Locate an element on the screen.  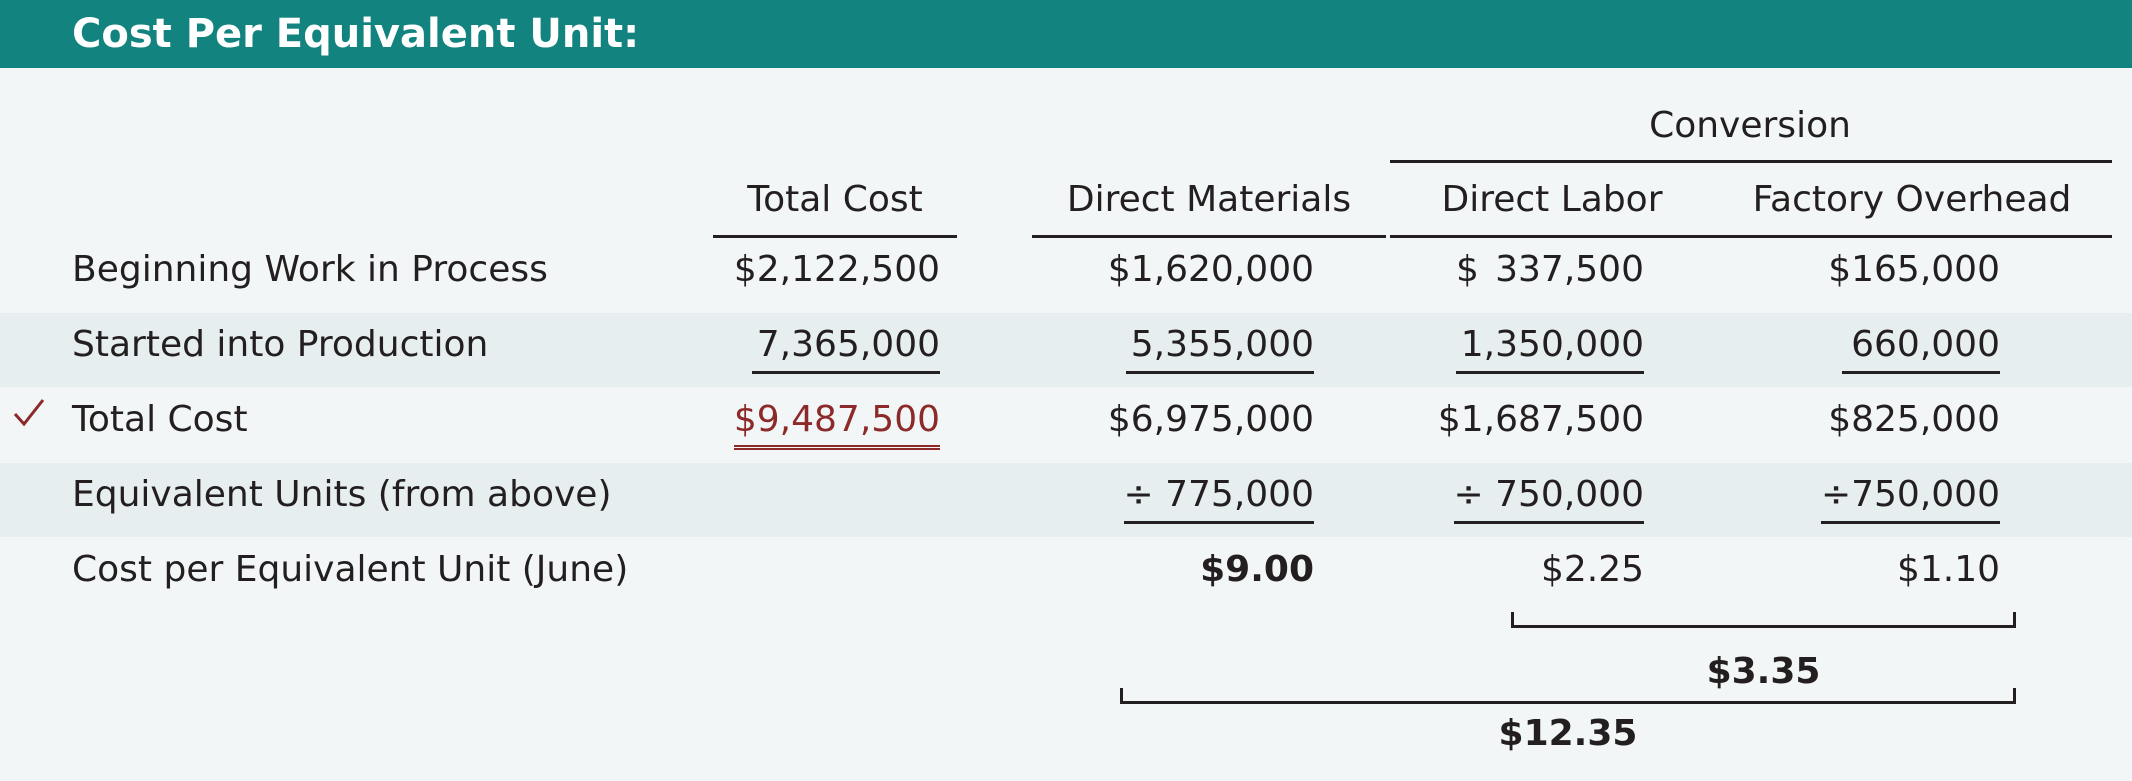
total-cost-per-unit: $12.35 is located at coordinates (1568, 733).